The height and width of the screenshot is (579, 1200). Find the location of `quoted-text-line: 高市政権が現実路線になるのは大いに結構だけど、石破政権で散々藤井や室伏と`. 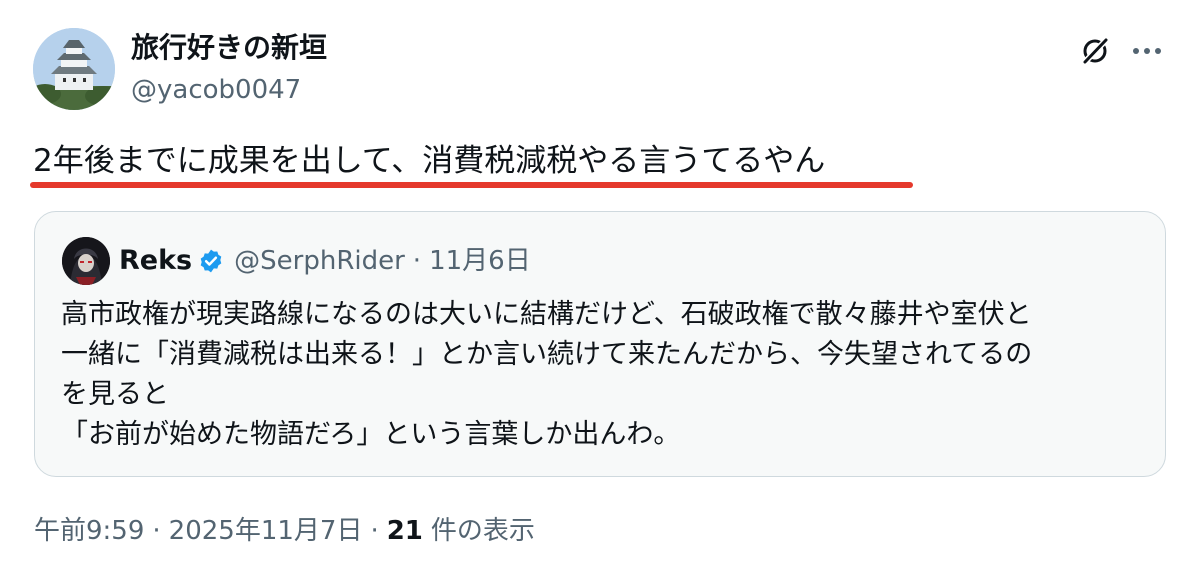

quoted-text-line: 高市政権が現実路線になるのは大いに結構だけど、石破政権で散々藤井や室伏と is located at coordinates (546, 314).